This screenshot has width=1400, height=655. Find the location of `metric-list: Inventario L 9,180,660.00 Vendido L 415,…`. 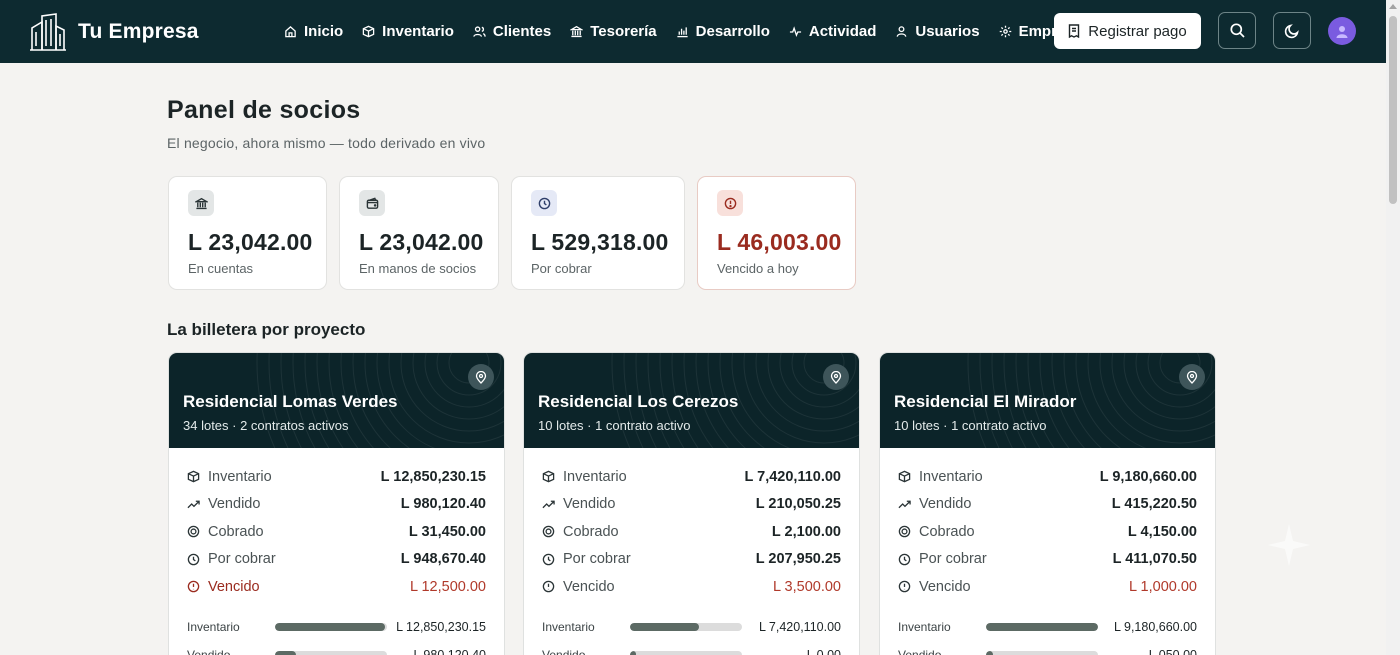

metric-list: Inventario L 9,180,660.00 Vendido L 415,… is located at coordinates (1047, 524).